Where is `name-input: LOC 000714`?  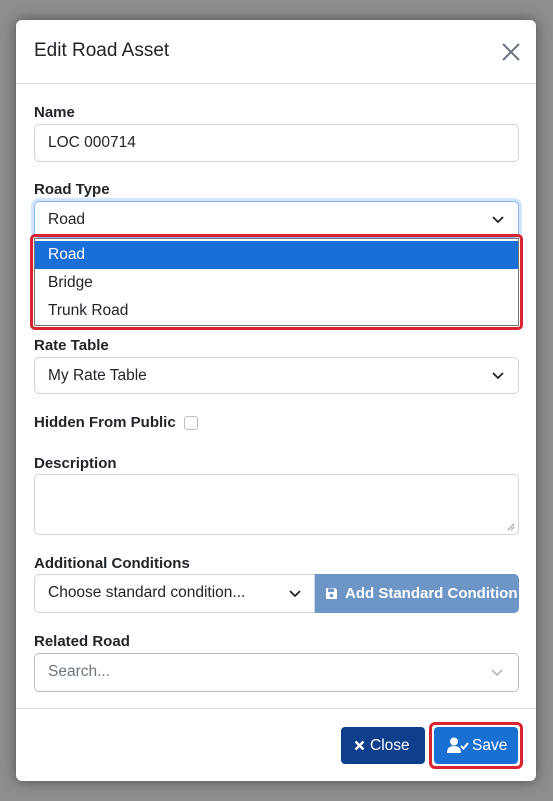
name-input: LOC 000714 is located at coordinates (276, 143).